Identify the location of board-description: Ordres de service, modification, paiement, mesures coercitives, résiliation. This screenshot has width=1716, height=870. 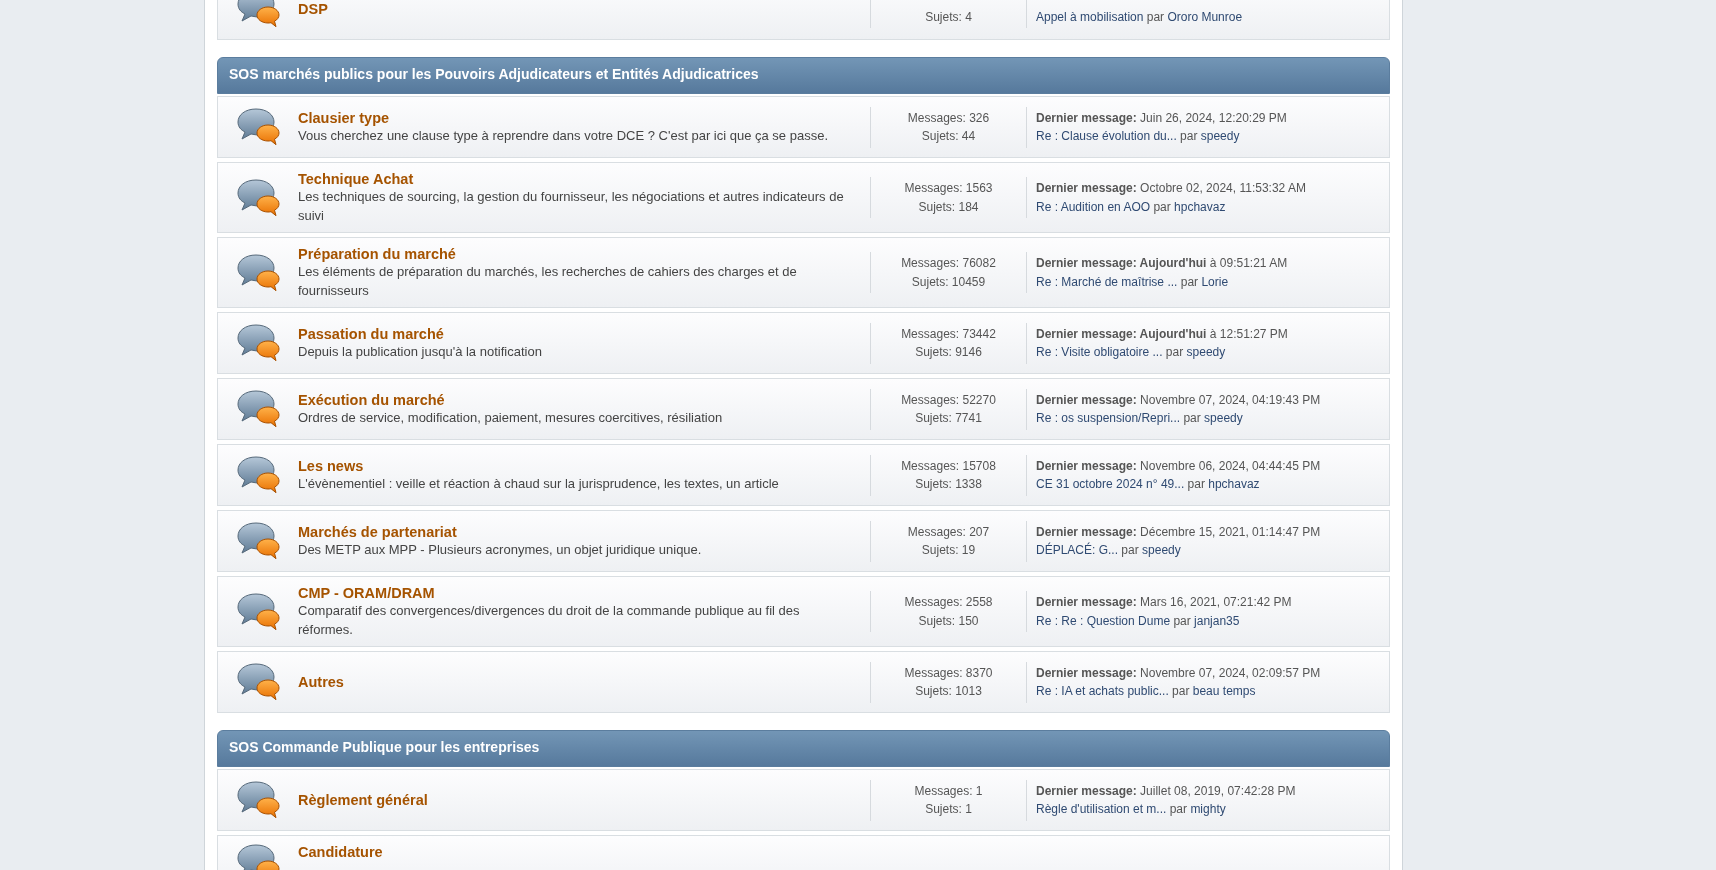
(511, 417).